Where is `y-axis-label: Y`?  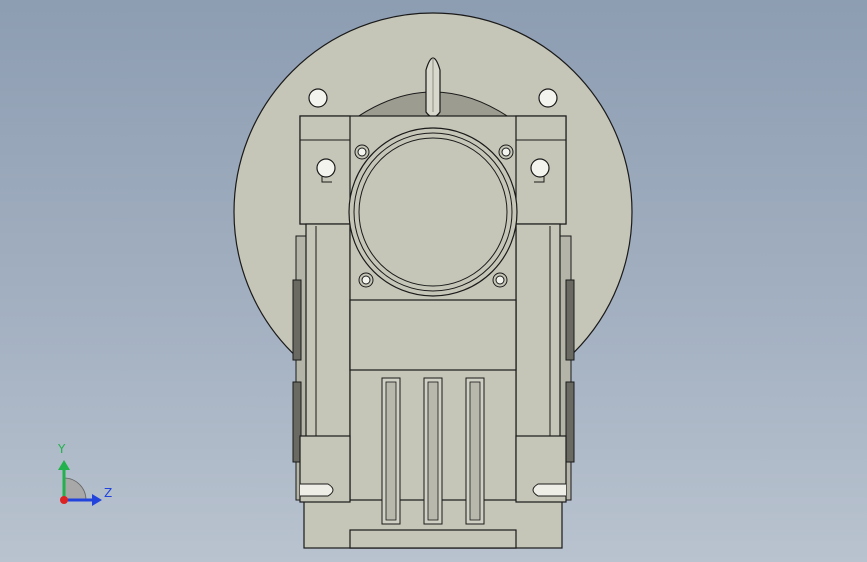
y-axis-label: Y is located at coordinates (62, 449).